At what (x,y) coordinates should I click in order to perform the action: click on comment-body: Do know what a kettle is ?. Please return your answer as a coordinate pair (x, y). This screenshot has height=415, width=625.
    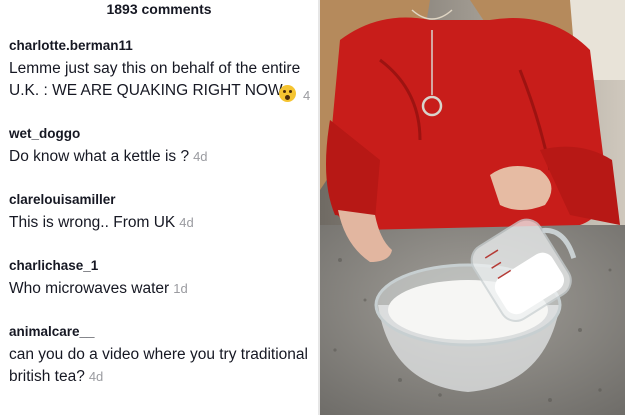
    Looking at the image, I should click on (99, 156).